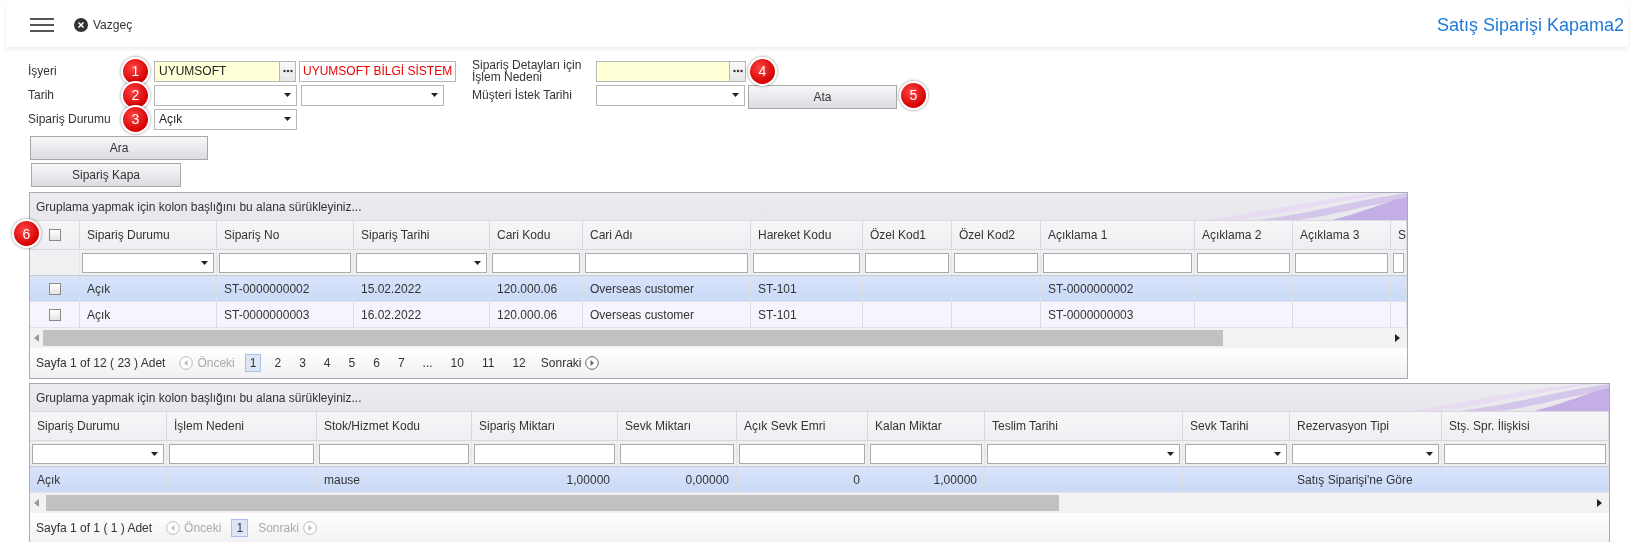 The height and width of the screenshot is (542, 1634). Describe the element at coordinates (488, 363) in the screenshot. I see `page-link: 11` at that location.